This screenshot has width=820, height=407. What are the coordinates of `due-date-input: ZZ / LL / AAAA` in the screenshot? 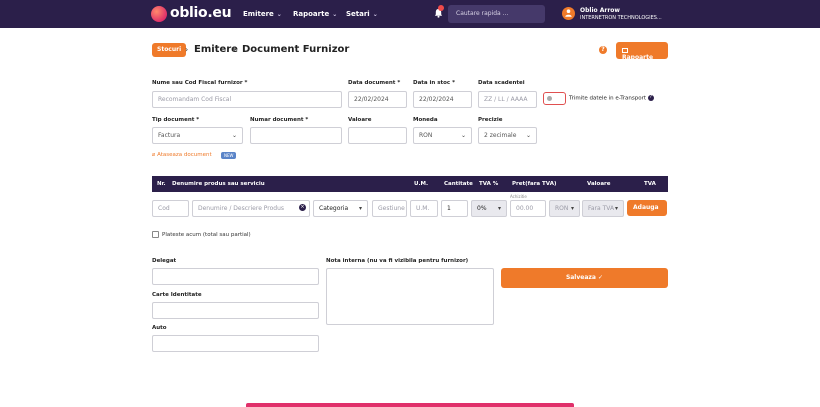 It's located at (507, 99).